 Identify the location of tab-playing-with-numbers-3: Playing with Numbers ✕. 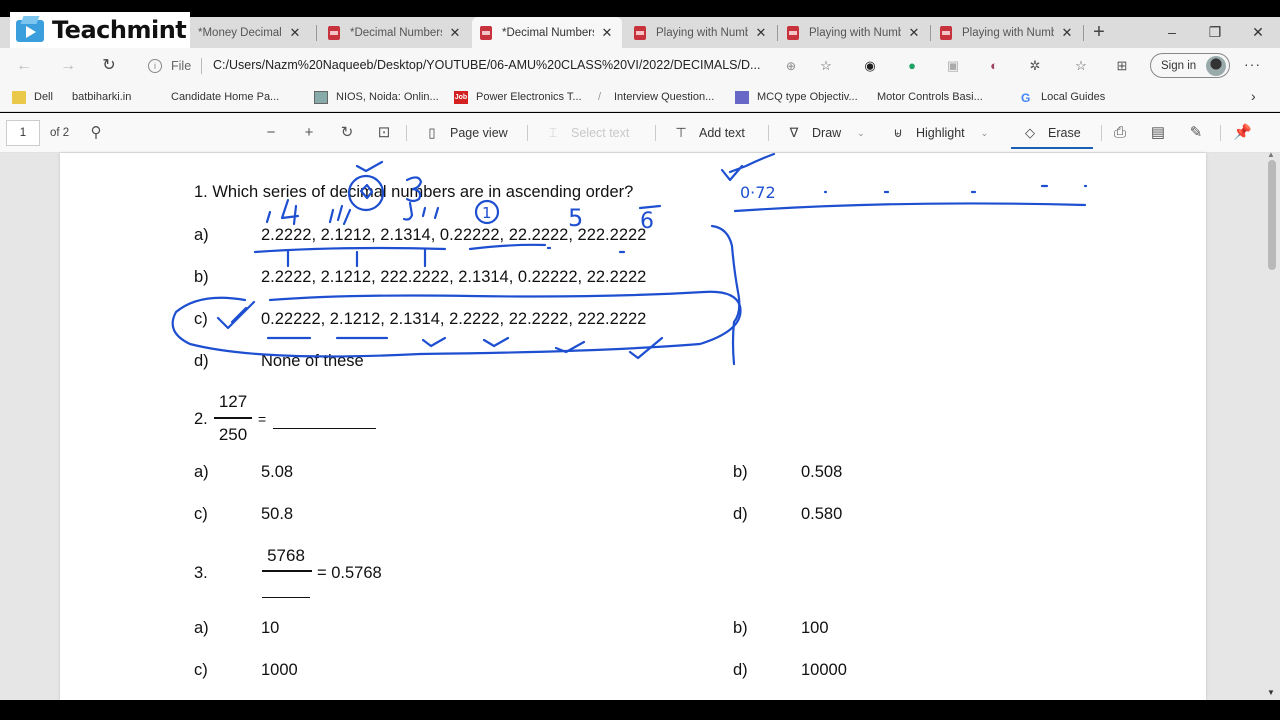
(1007, 32).